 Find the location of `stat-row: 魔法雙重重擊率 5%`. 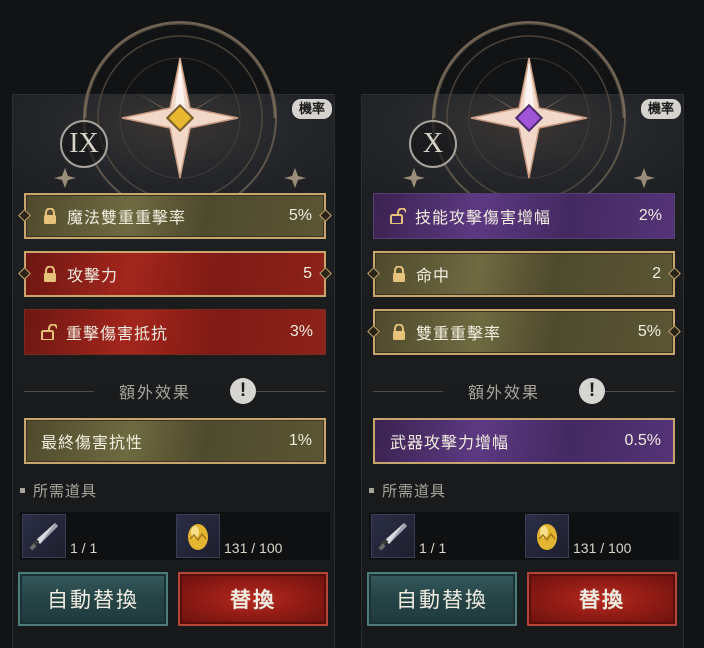

stat-row: 魔法雙重重擊率 5% is located at coordinates (175, 216).